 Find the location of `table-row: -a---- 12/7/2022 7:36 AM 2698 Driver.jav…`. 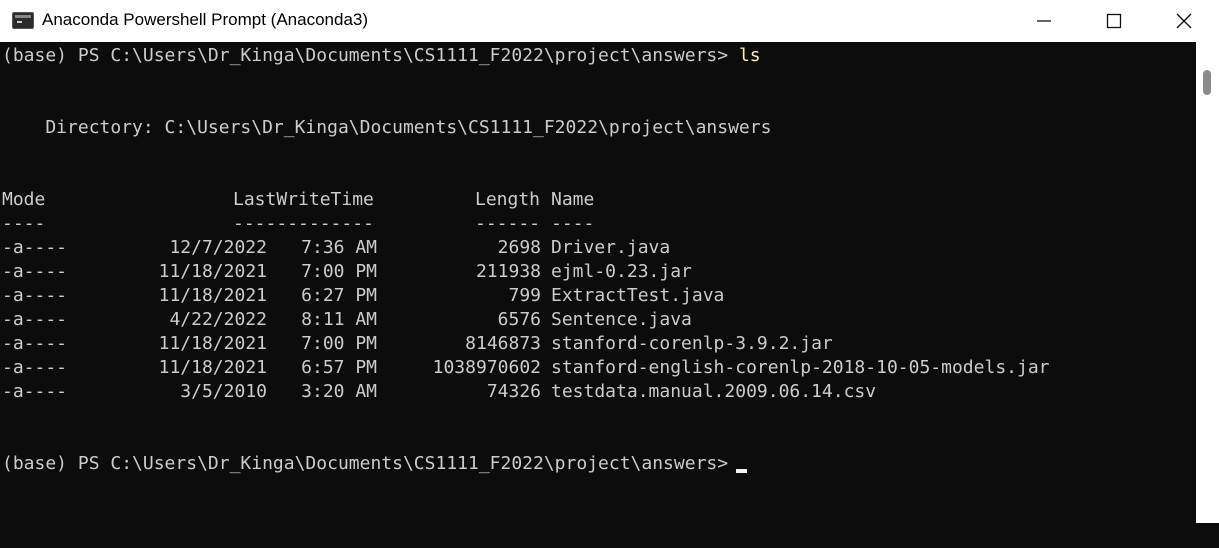

table-row: -a---- 12/7/2022 7:36 AM 2698 Driver.jav… is located at coordinates (552, 248).